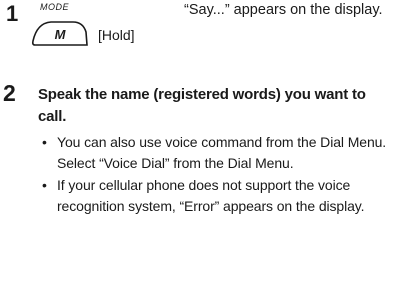 The image size is (399, 293). Describe the element at coordinates (54, 7) in the screenshot. I see `mode-label: MODE` at that location.